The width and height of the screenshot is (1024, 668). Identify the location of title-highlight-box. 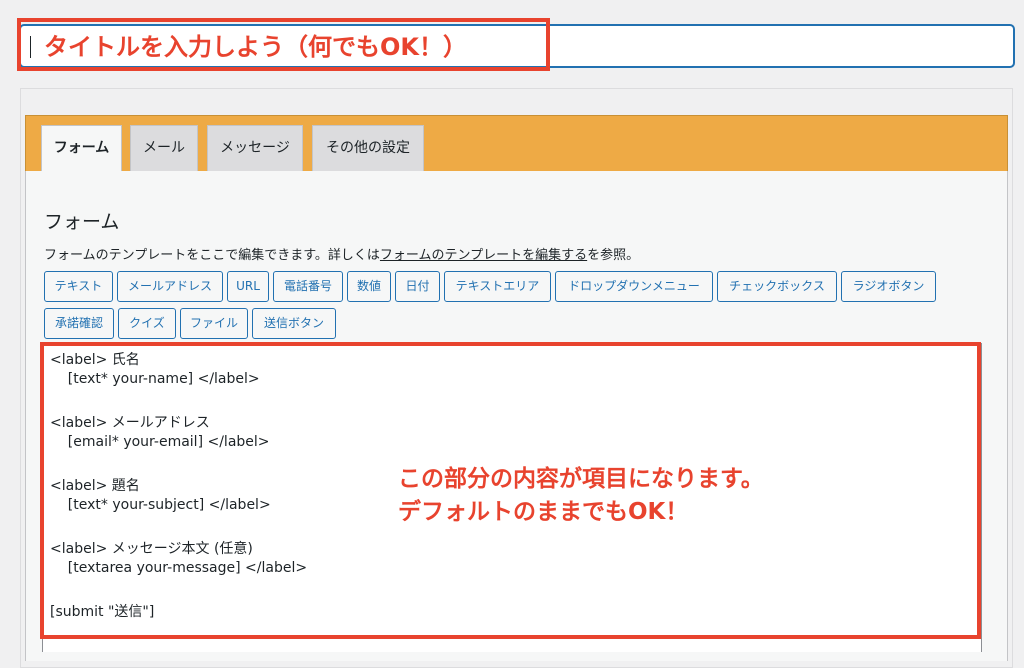
(283, 44).